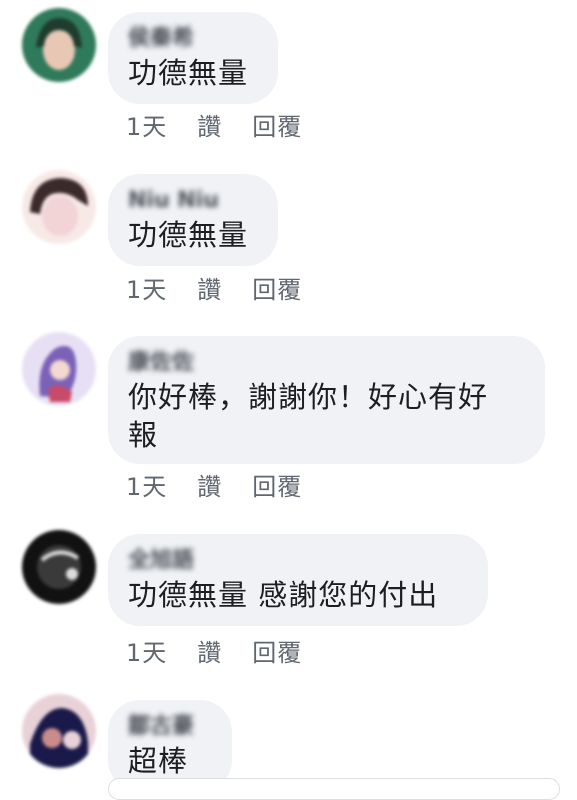 The image size is (577, 800). I want to click on comment-text: 超棒, so click(158, 761).